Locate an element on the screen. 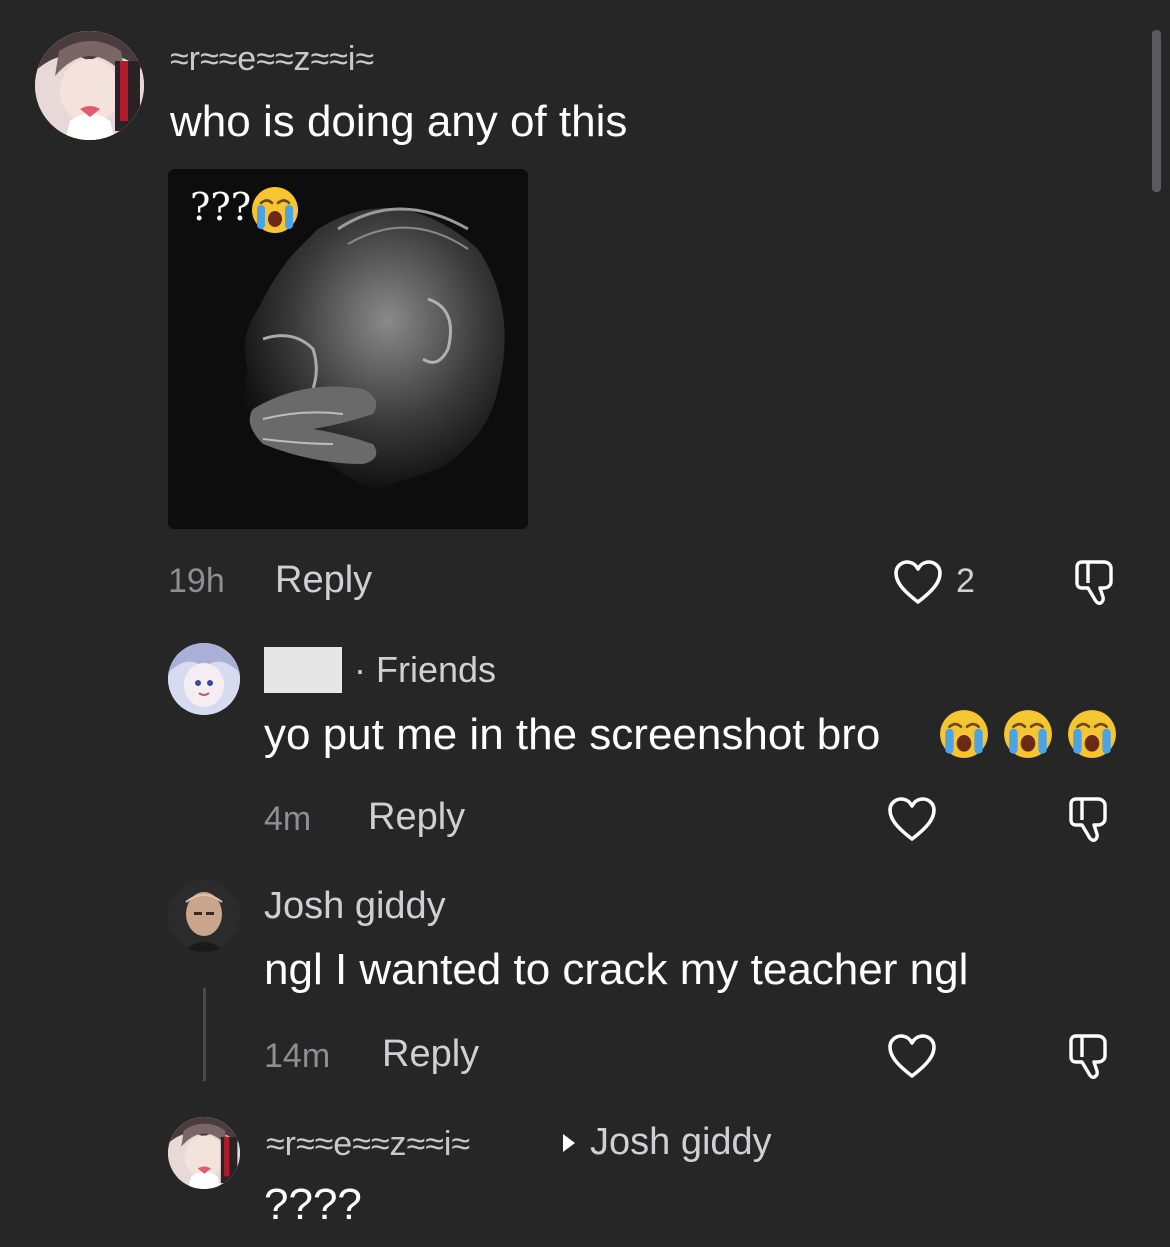 Image resolution: width=1170 pixels, height=1247 pixels. friends-tag: · Friends is located at coordinates (425, 669).